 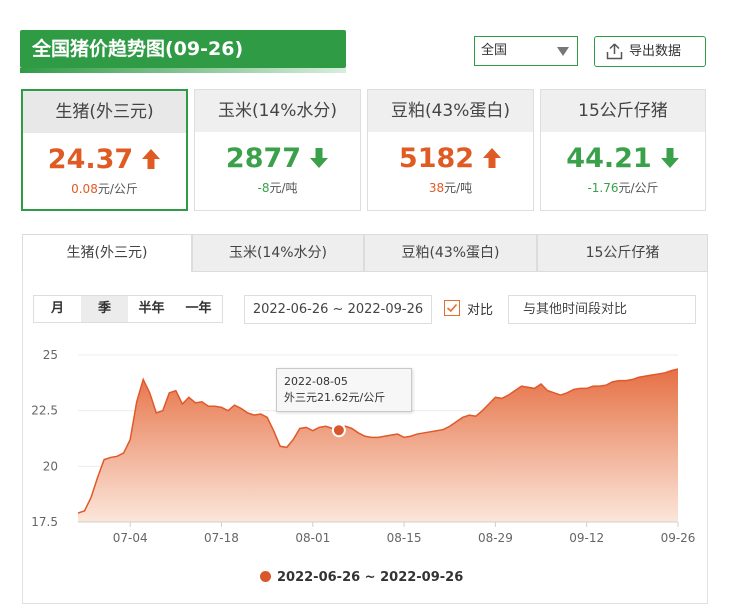 What do you see at coordinates (312, 538) in the screenshot?
I see `x-tick-label: 08-01` at bounding box center [312, 538].